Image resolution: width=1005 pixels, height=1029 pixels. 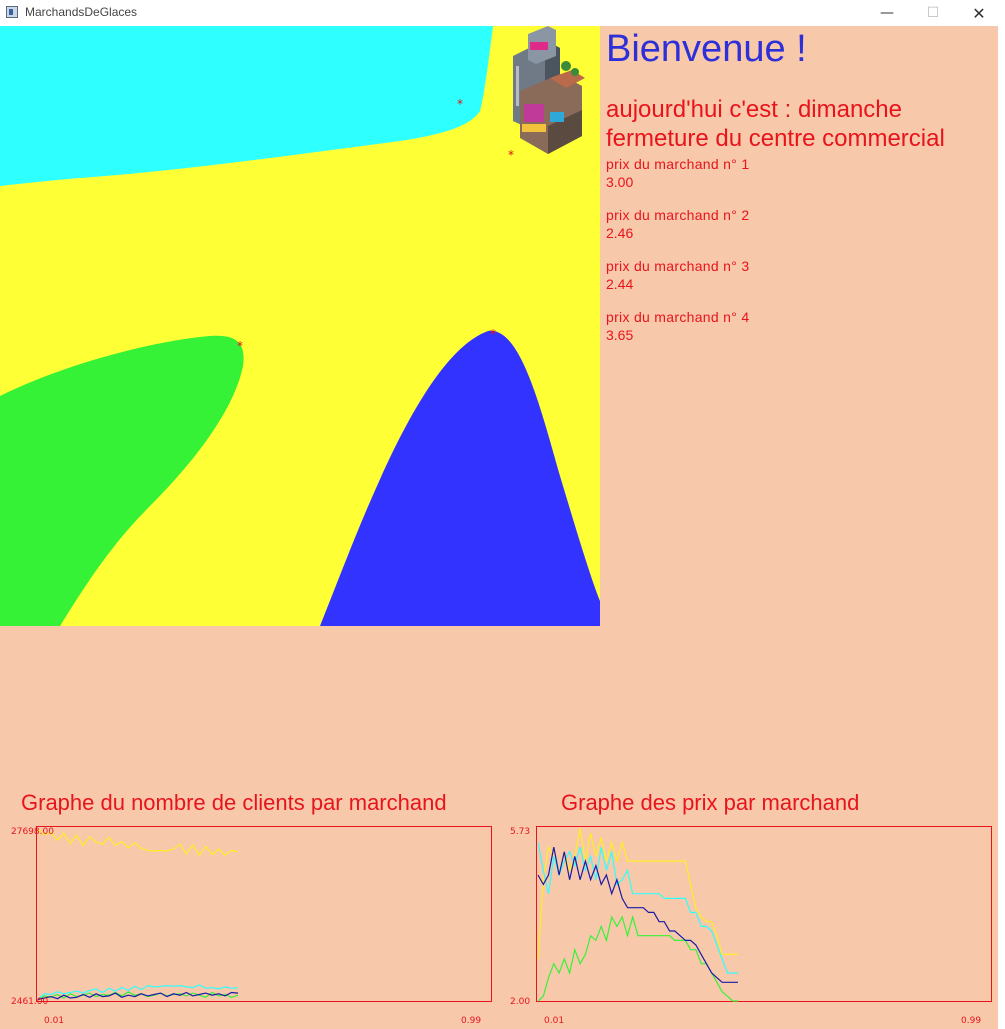 What do you see at coordinates (764, 914) in the screenshot?
I see `prices-graph` at bounding box center [764, 914].